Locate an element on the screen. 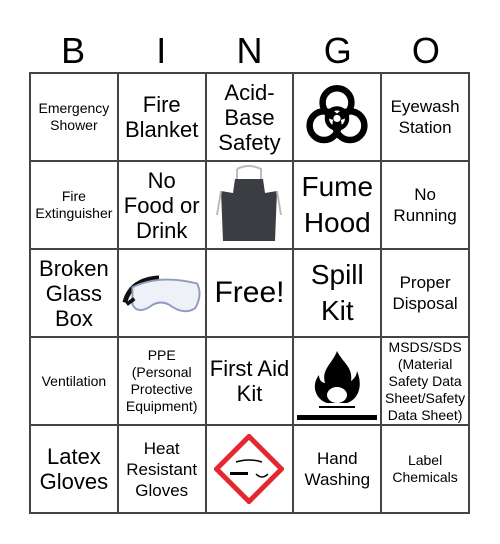  cell-text: Fire Extinguisher is located at coordinates (74, 204).